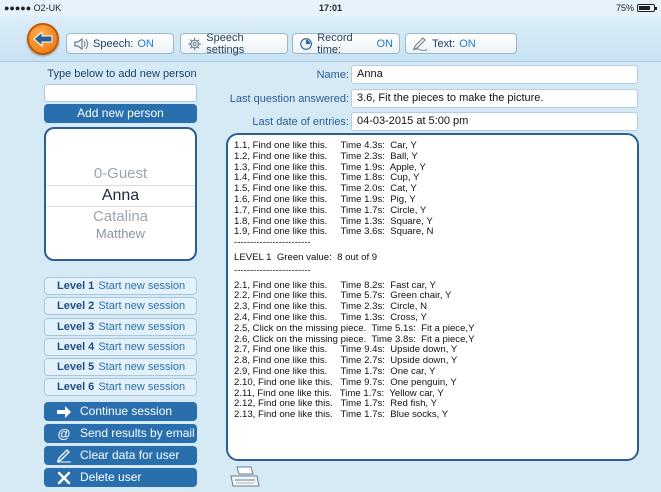 This screenshot has height=492, width=661. I want to click on level-label: Level 4, so click(76, 347).